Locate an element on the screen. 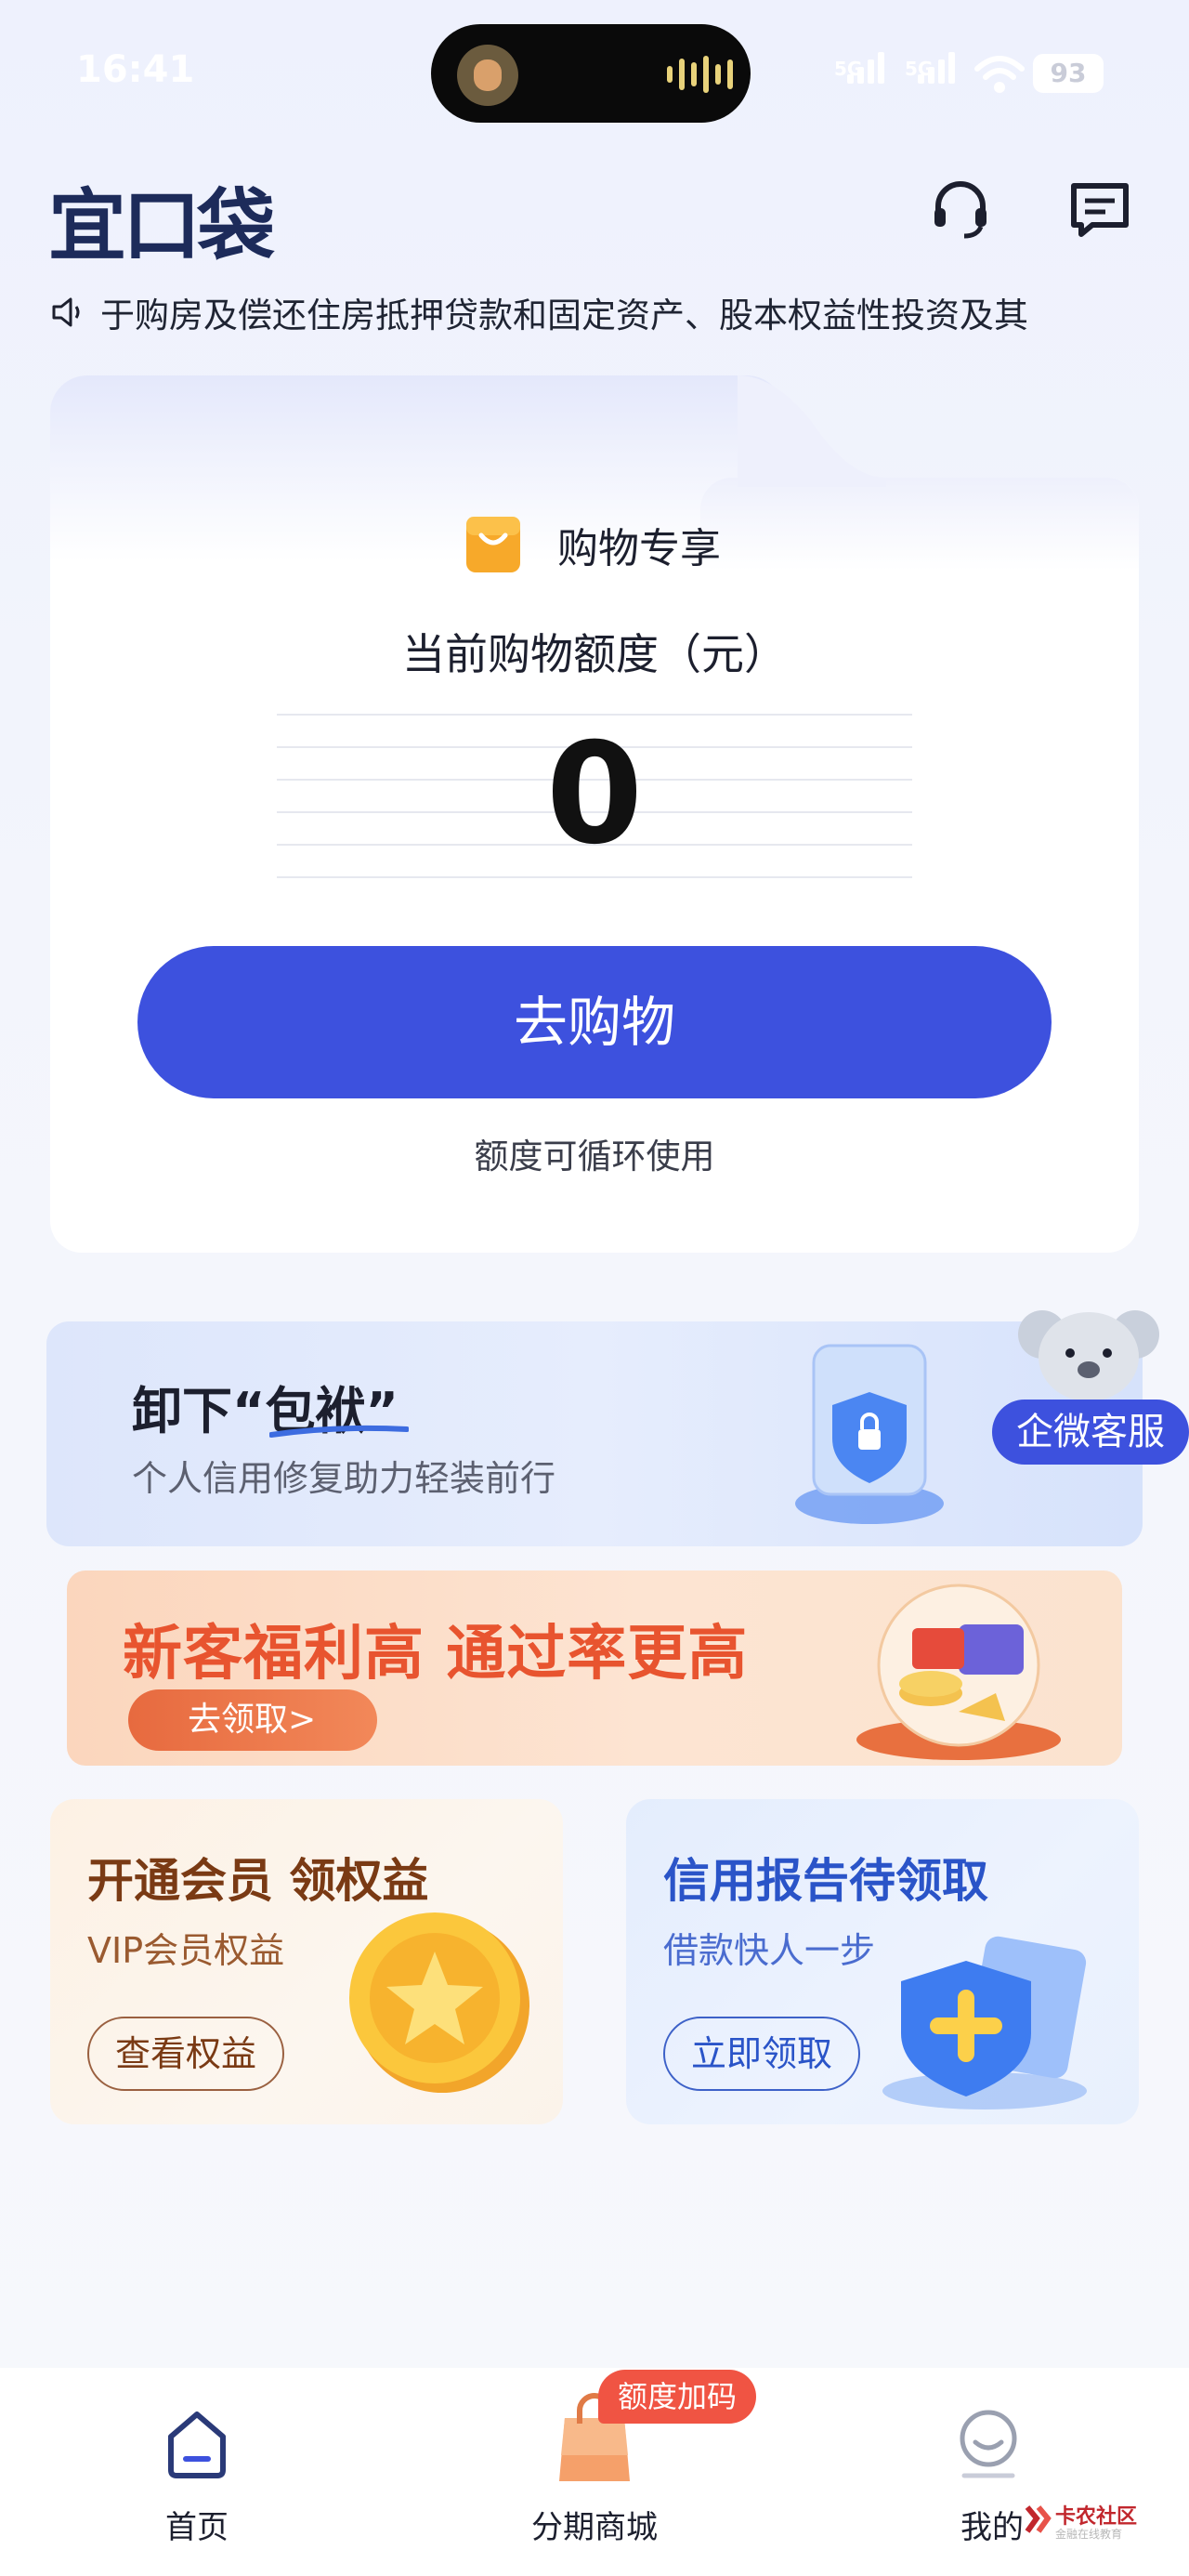 The image size is (1189, 2576). quota-value: 0 is located at coordinates (594, 794).